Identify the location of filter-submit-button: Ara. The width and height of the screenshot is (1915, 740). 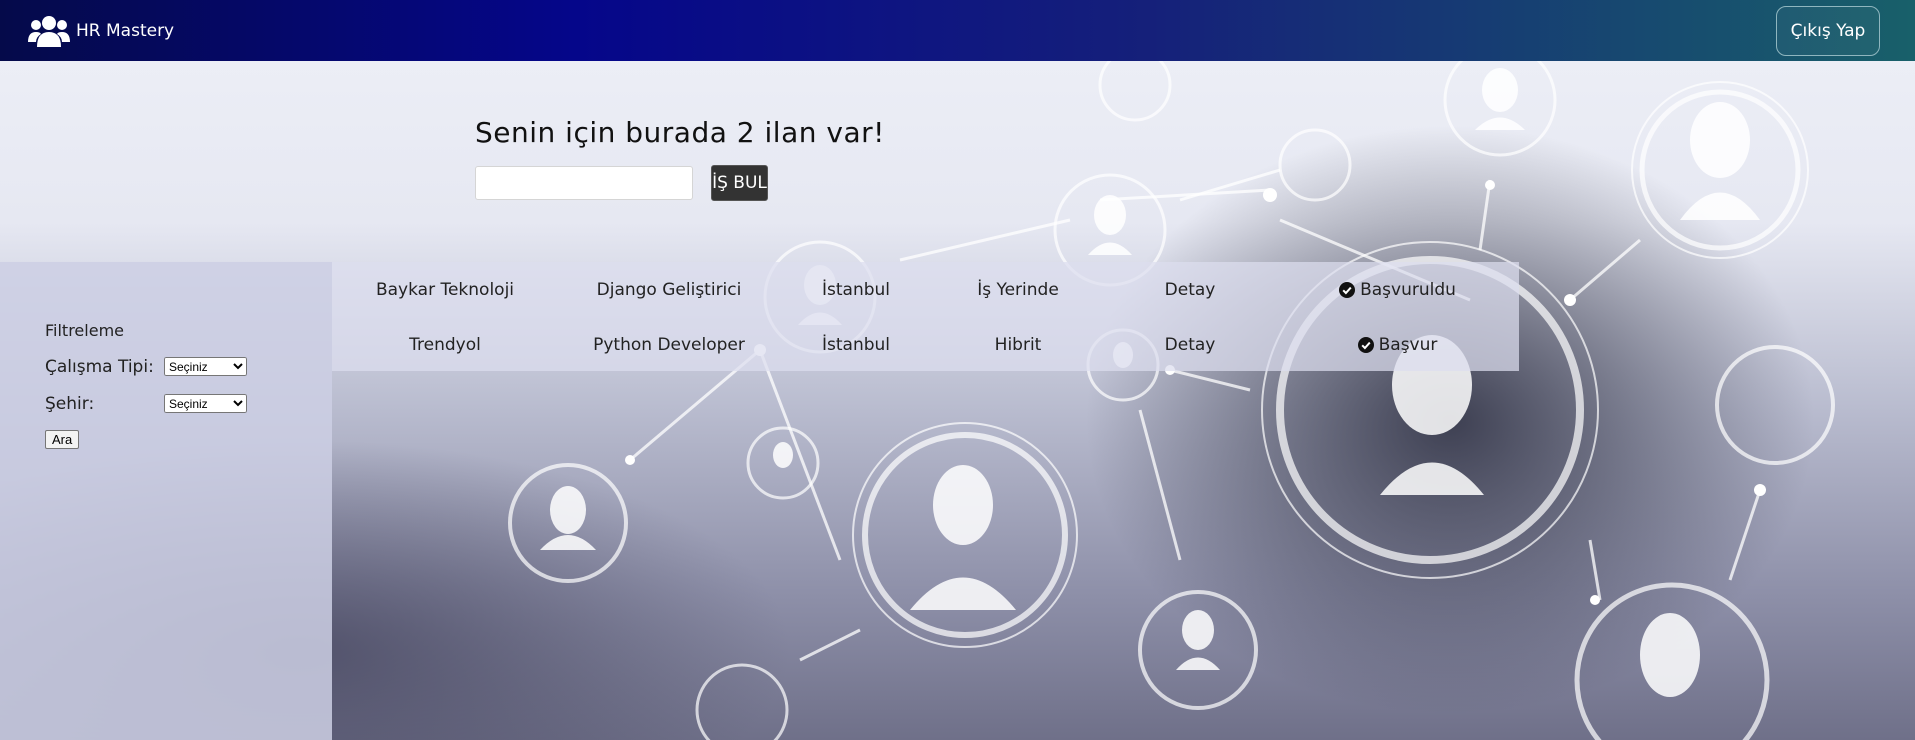
(62, 439).